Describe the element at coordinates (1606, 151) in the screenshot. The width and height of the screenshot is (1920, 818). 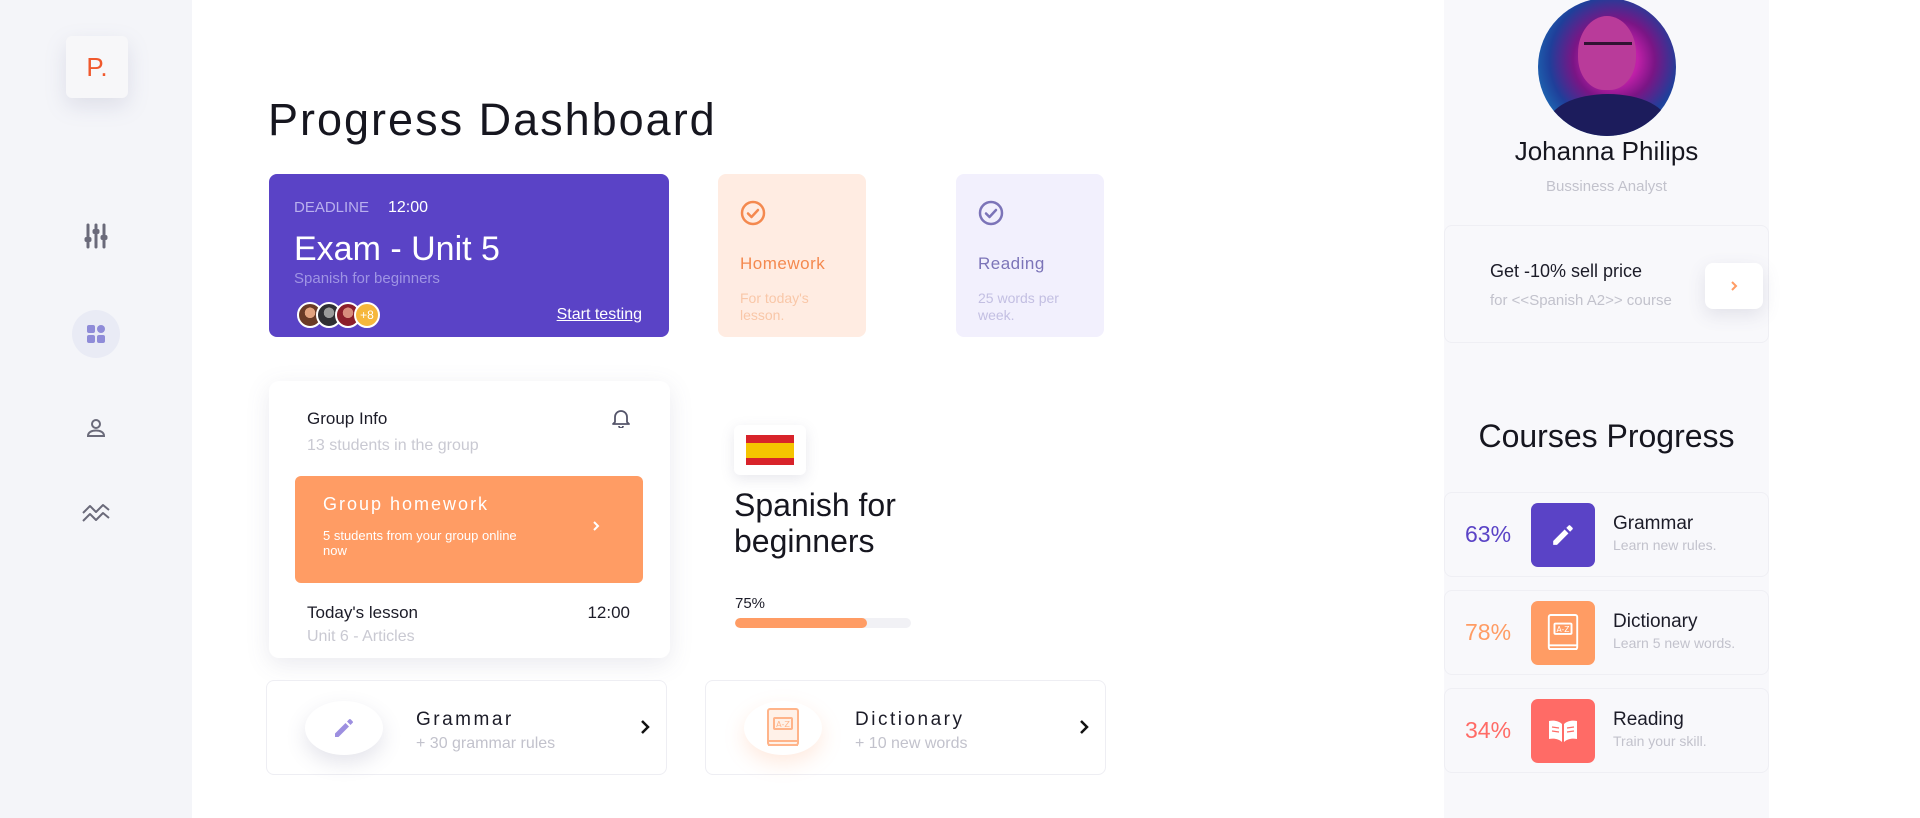
I see `profile-name: Johanna Philips` at that location.